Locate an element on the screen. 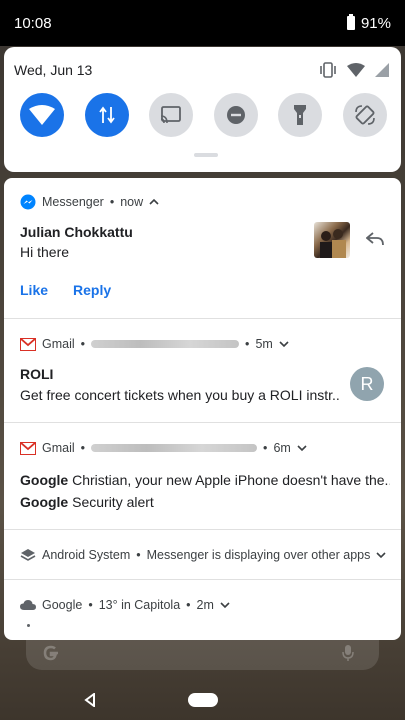  message-text: Hi there is located at coordinates (45, 252).